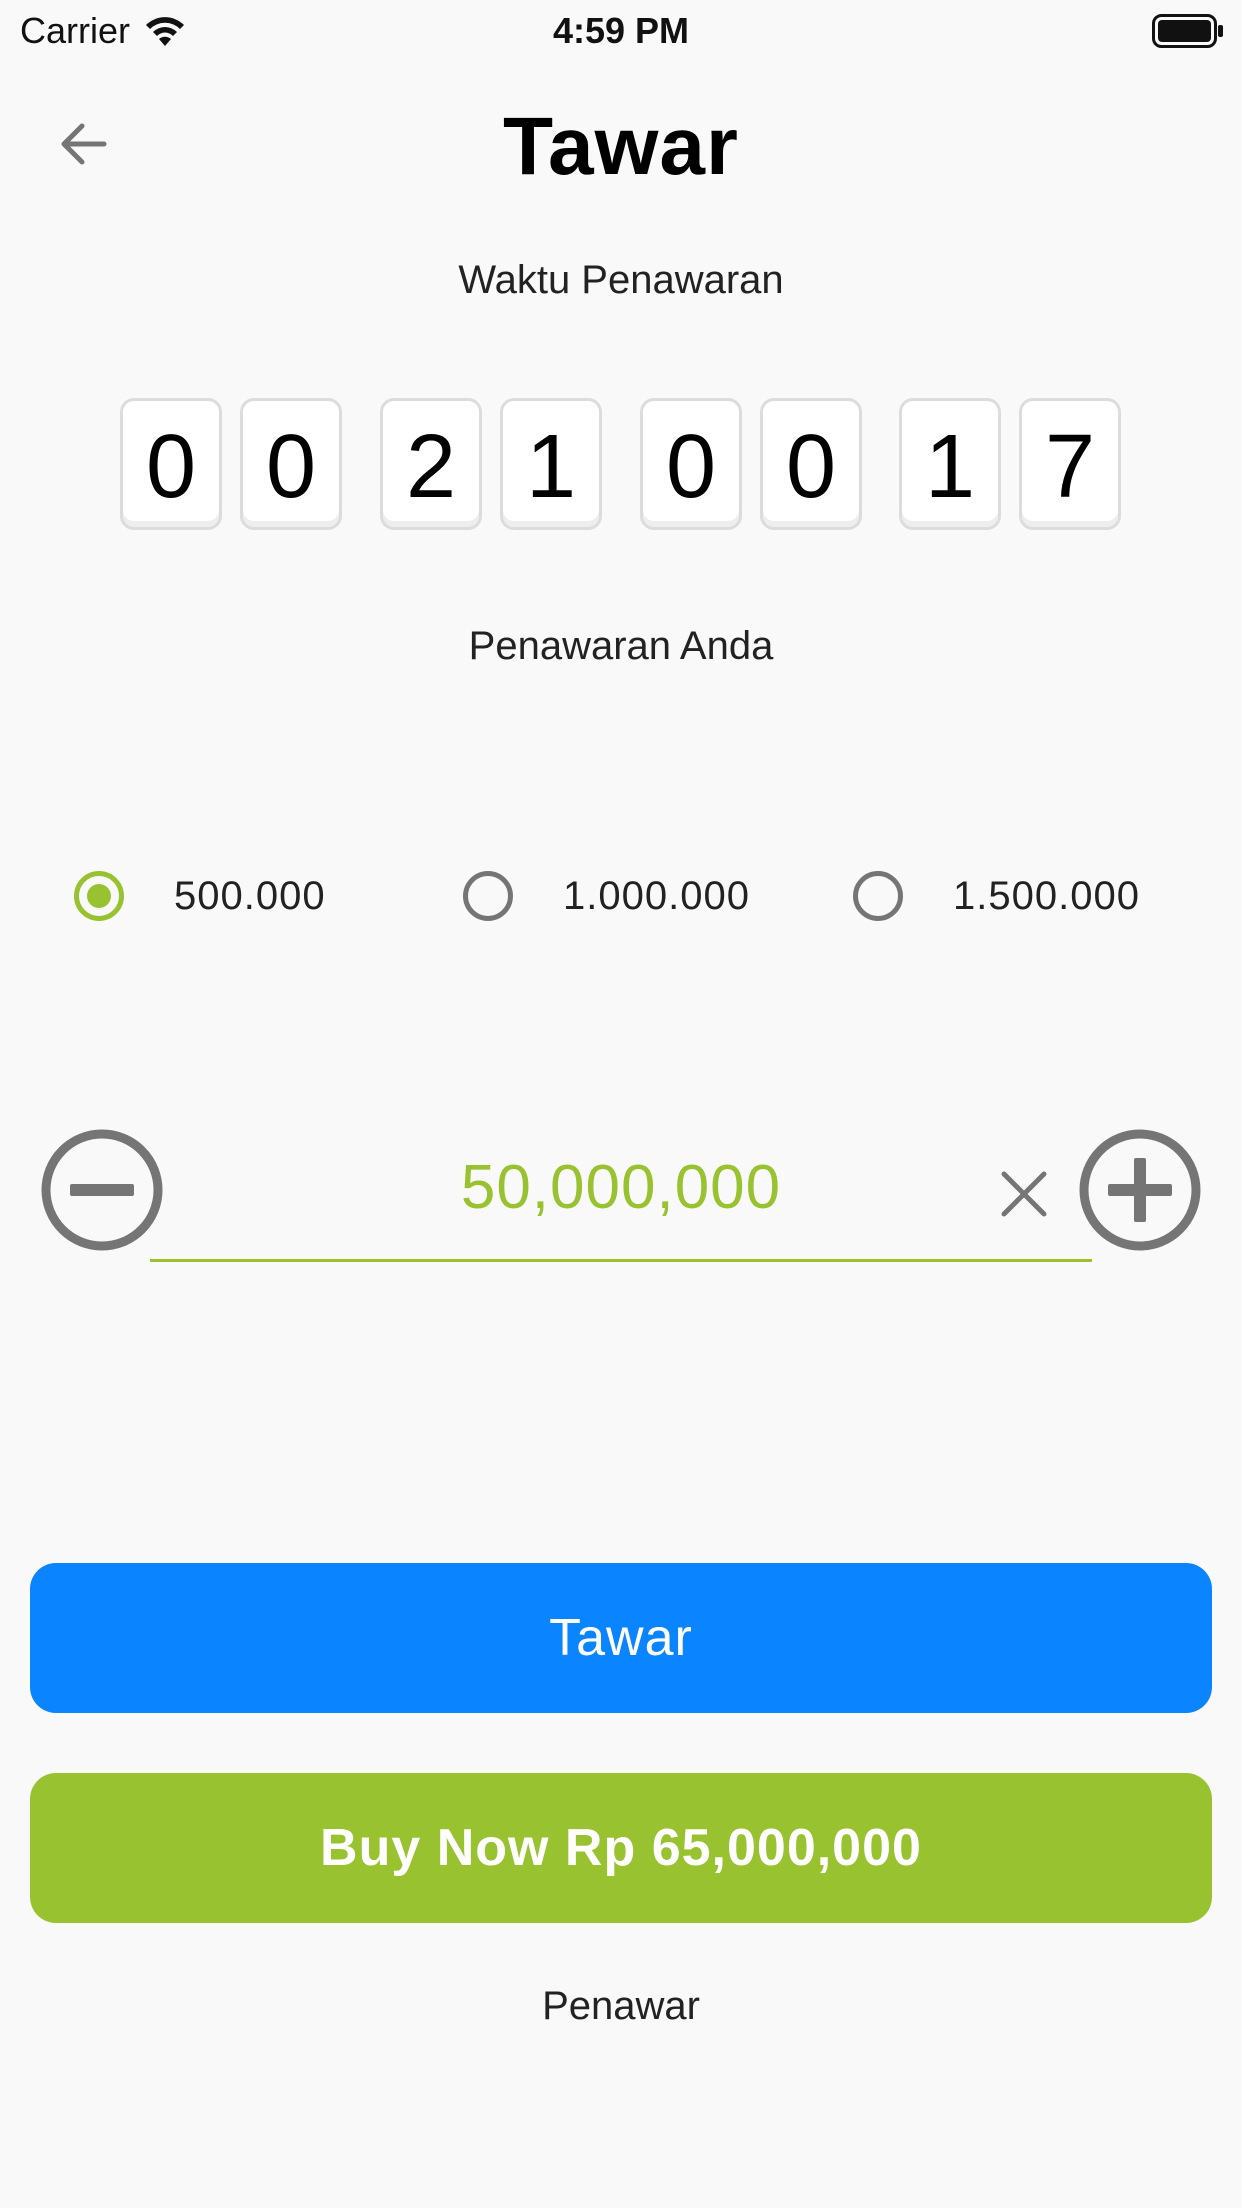 The height and width of the screenshot is (2208, 1242). Describe the element at coordinates (621, 280) in the screenshot. I see `countdown-label: Waktu Penawaran` at that location.